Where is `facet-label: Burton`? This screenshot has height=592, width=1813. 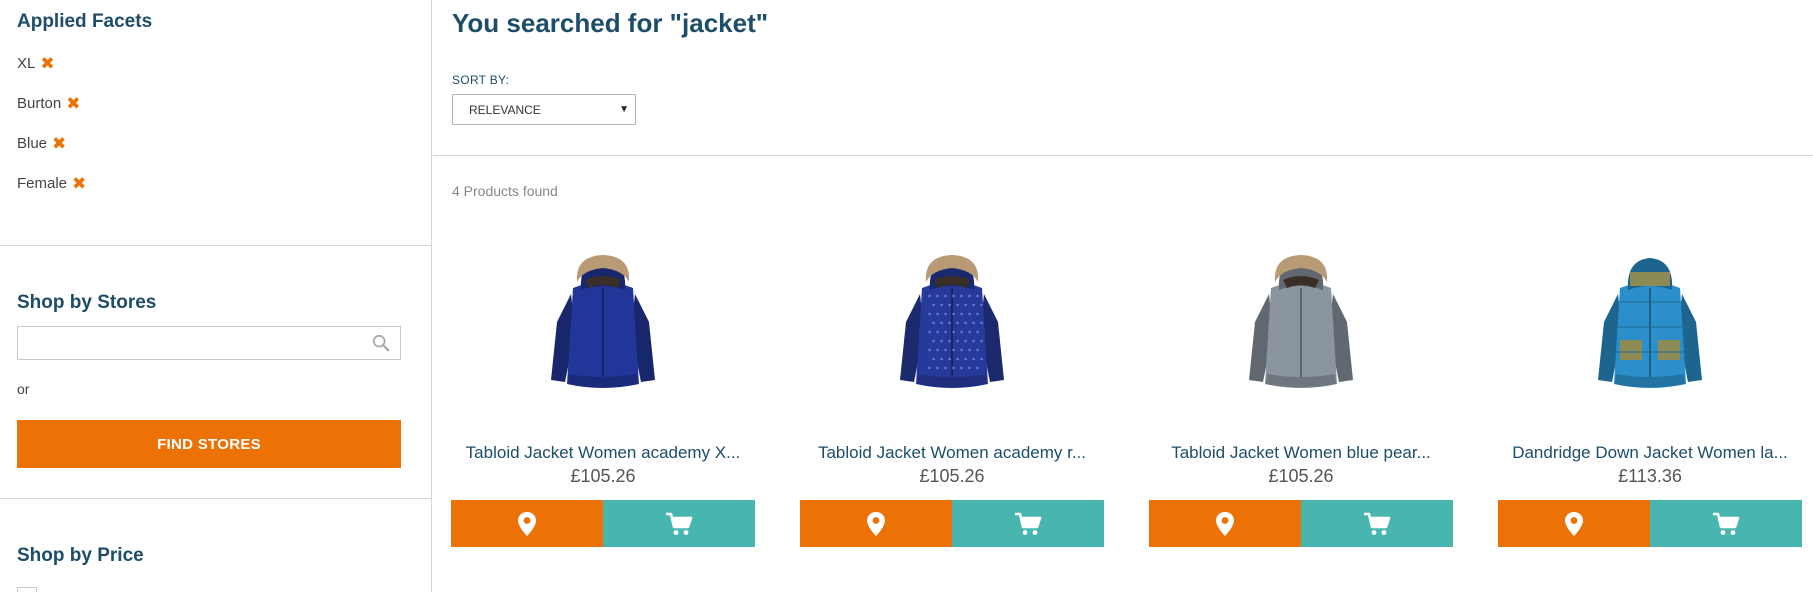
facet-label: Burton is located at coordinates (39, 103).